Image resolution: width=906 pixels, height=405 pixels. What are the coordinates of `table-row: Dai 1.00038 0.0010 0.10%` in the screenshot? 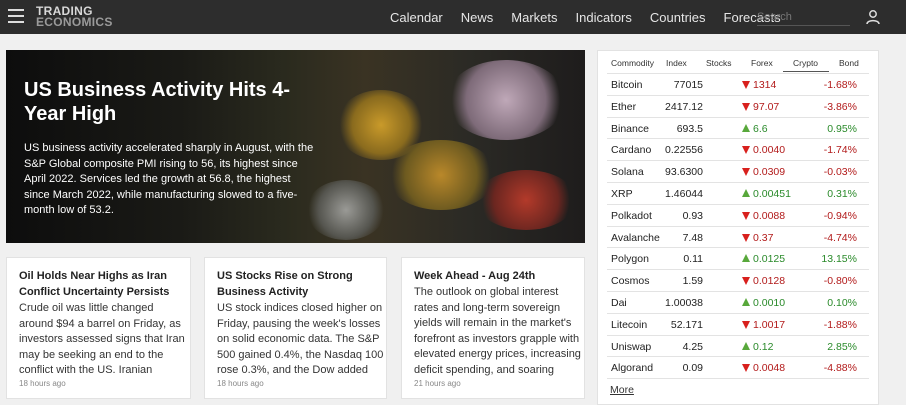 It's located at (738, 303).